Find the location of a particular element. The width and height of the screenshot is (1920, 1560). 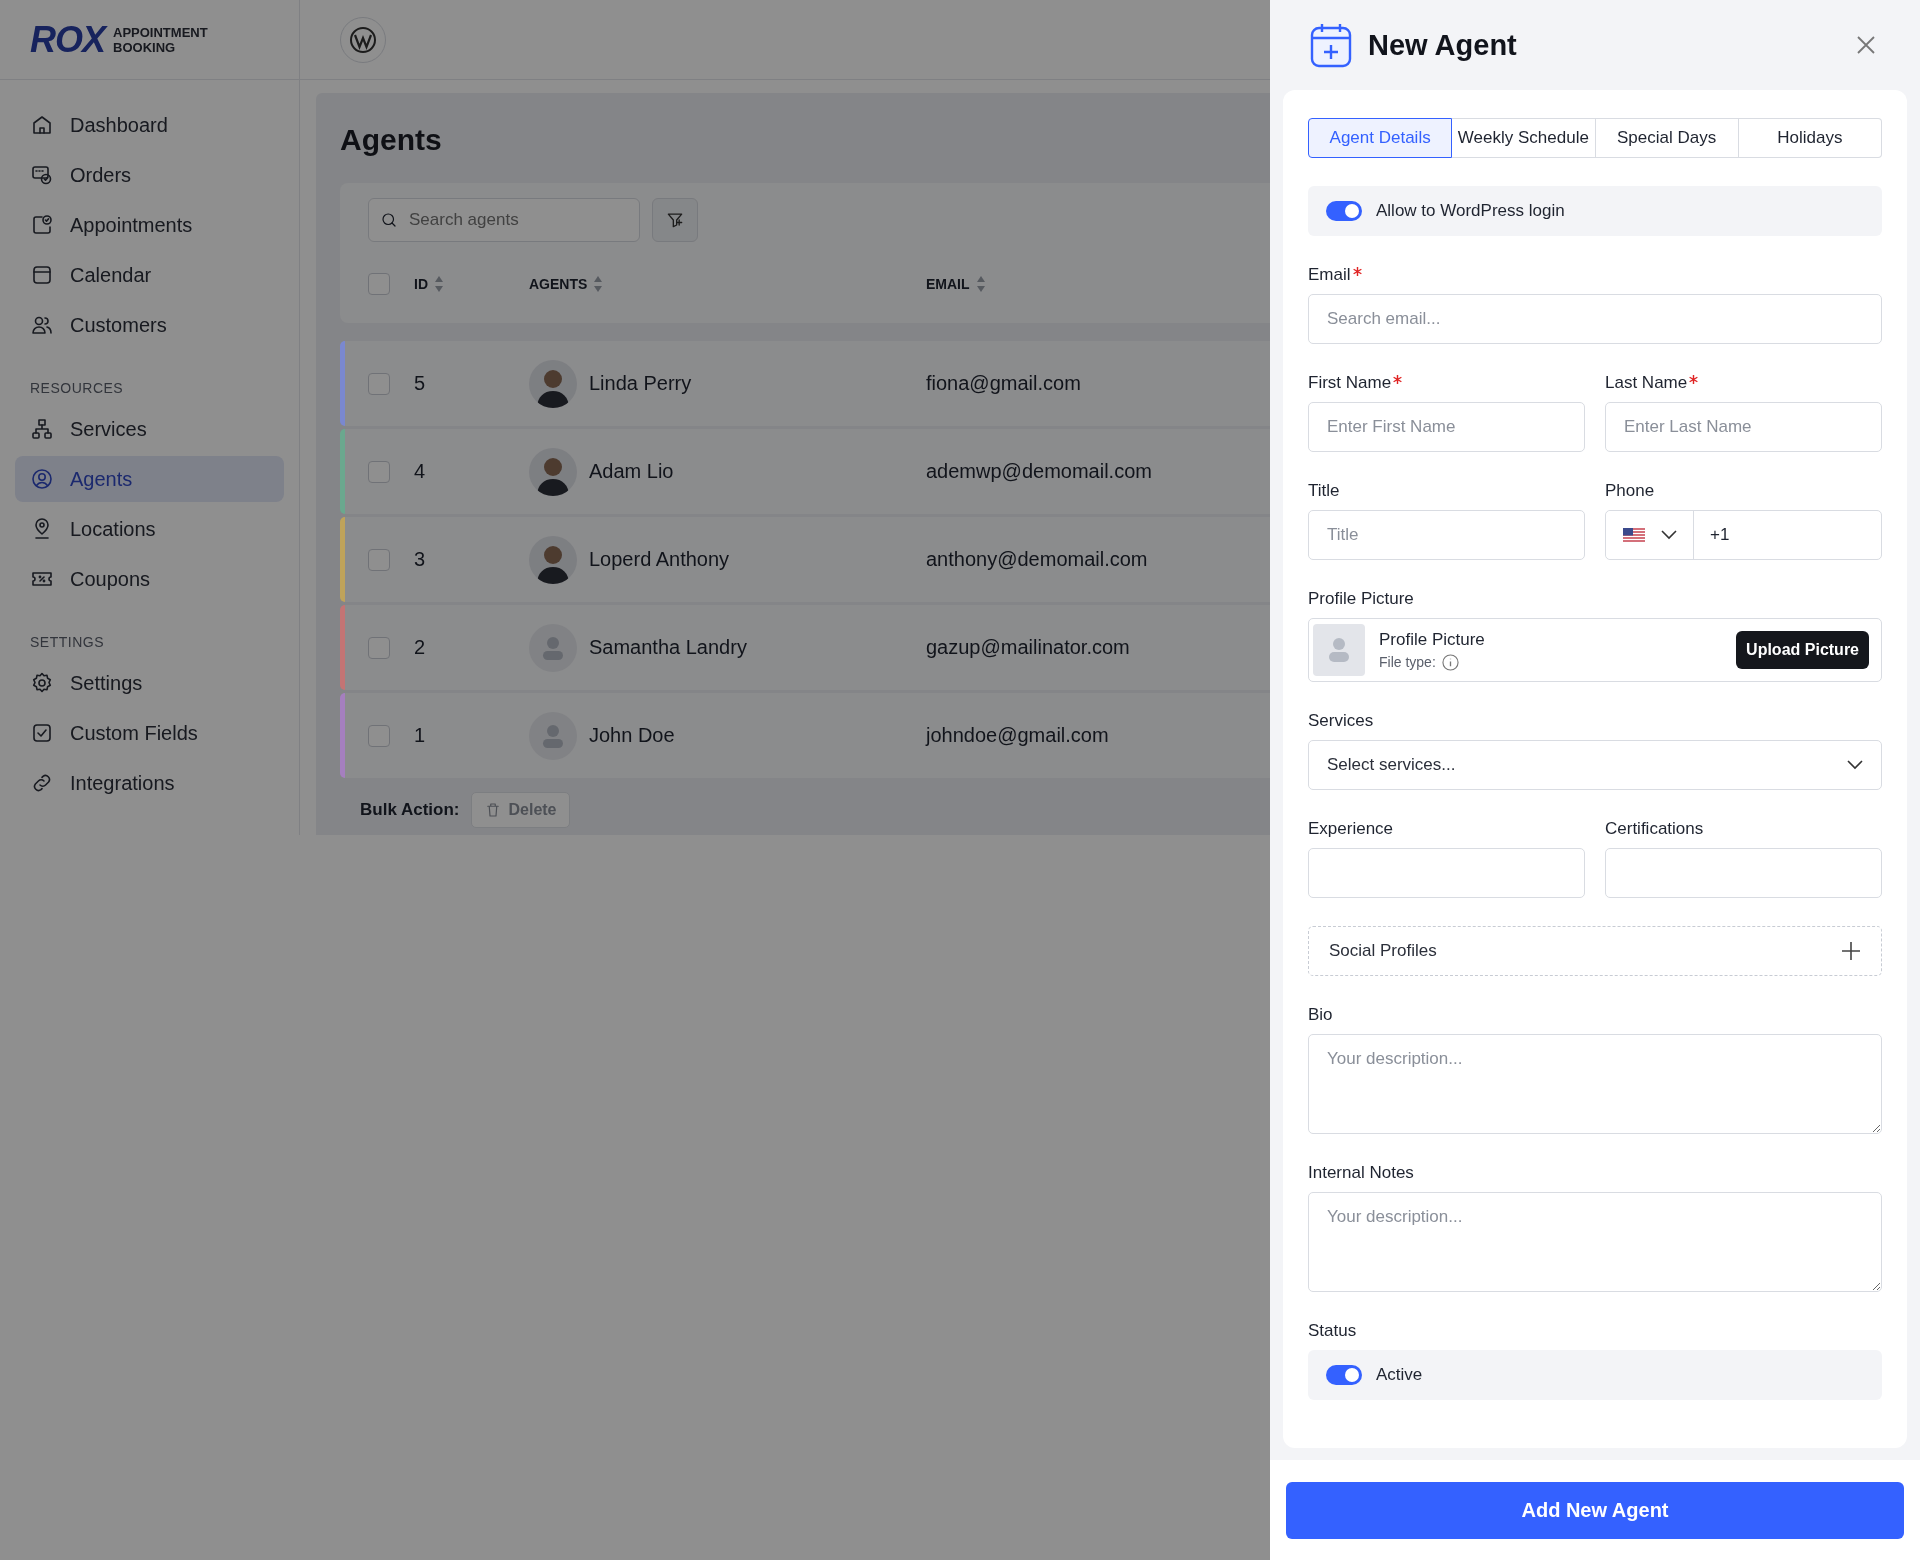

text-field: Enter First Name is located at coordinates (1446, 427).